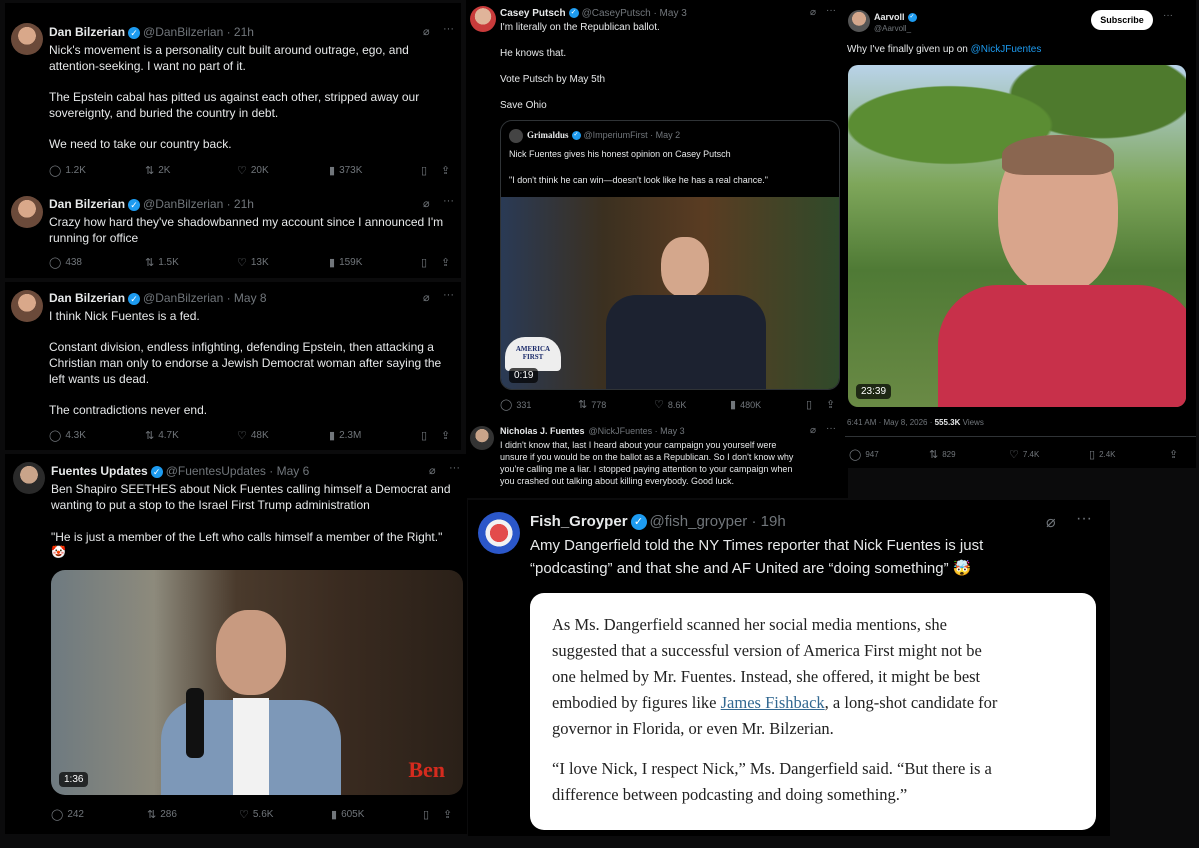 The width and height of the screenshot is (1199, 848). Describe the element at coordinates (193, 814) in the screenshot. I see `repost-button: ⇅ 286` at that location.